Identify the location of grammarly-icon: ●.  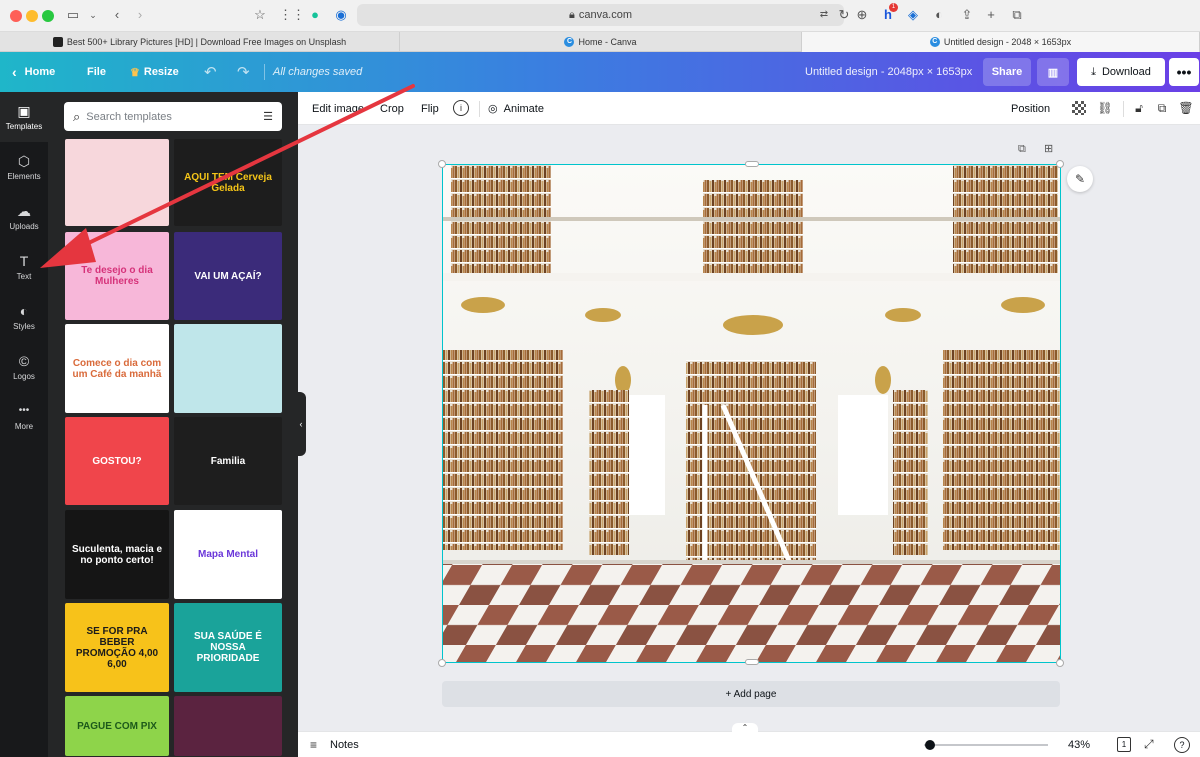
(315, 15).